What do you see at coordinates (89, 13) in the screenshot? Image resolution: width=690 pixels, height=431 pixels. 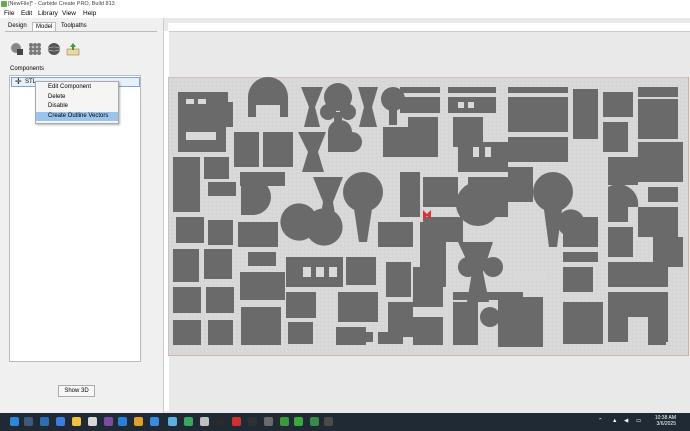 I see `menu-help: Help` at bounding box center [89, 13].